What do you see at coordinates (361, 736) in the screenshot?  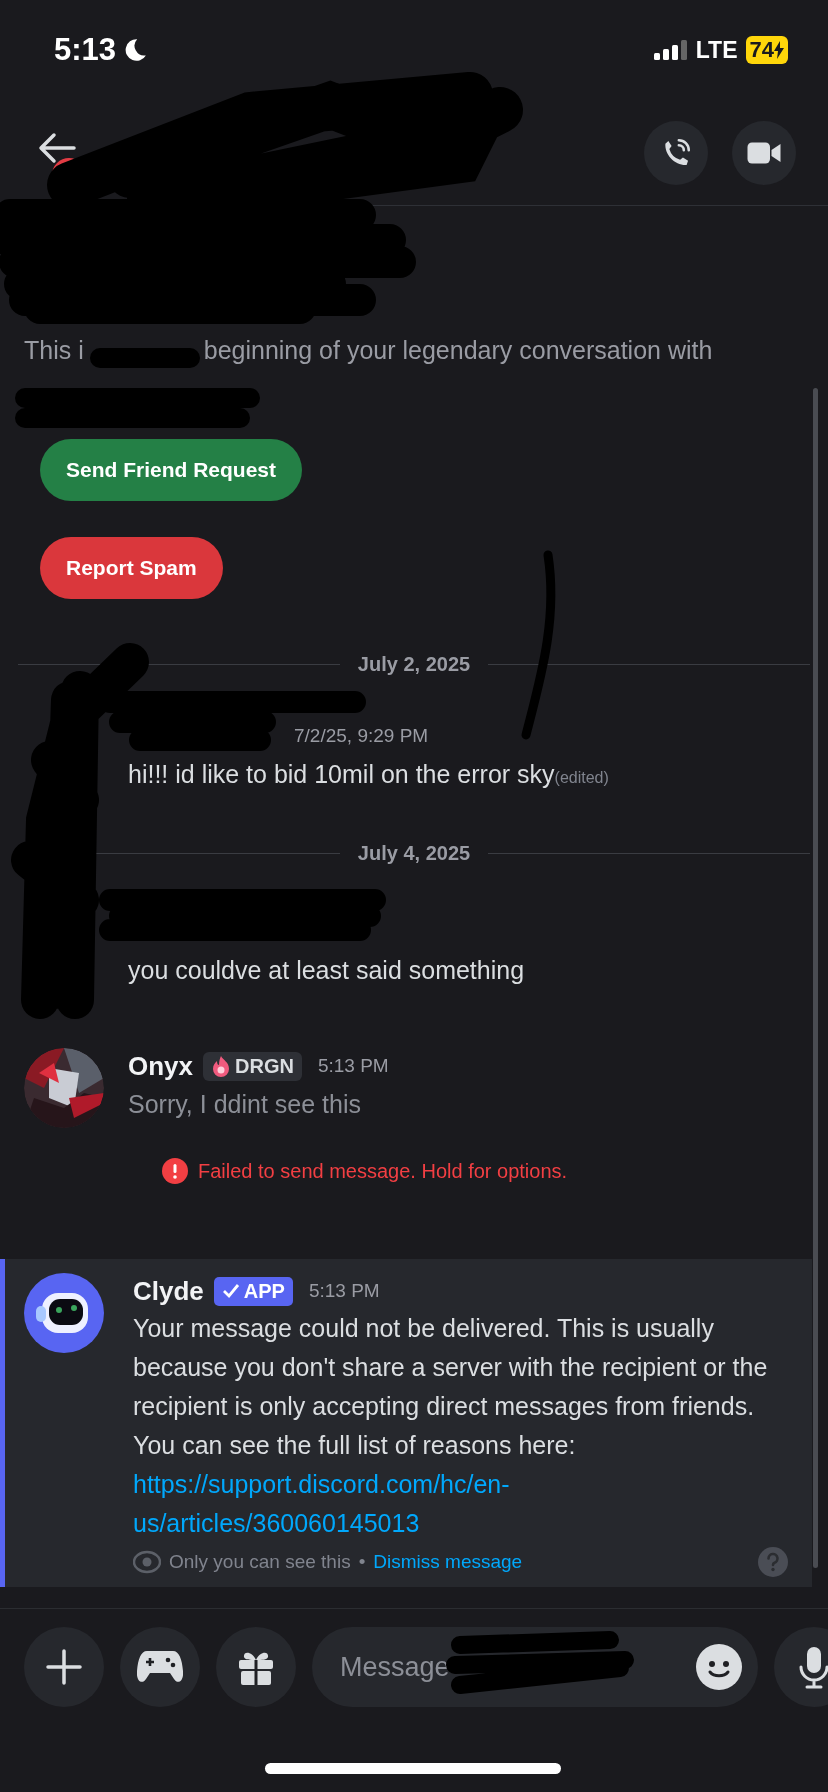 I see `timestamp: 7/2/25, 9:29 PM` at bounding box center [361, 736].